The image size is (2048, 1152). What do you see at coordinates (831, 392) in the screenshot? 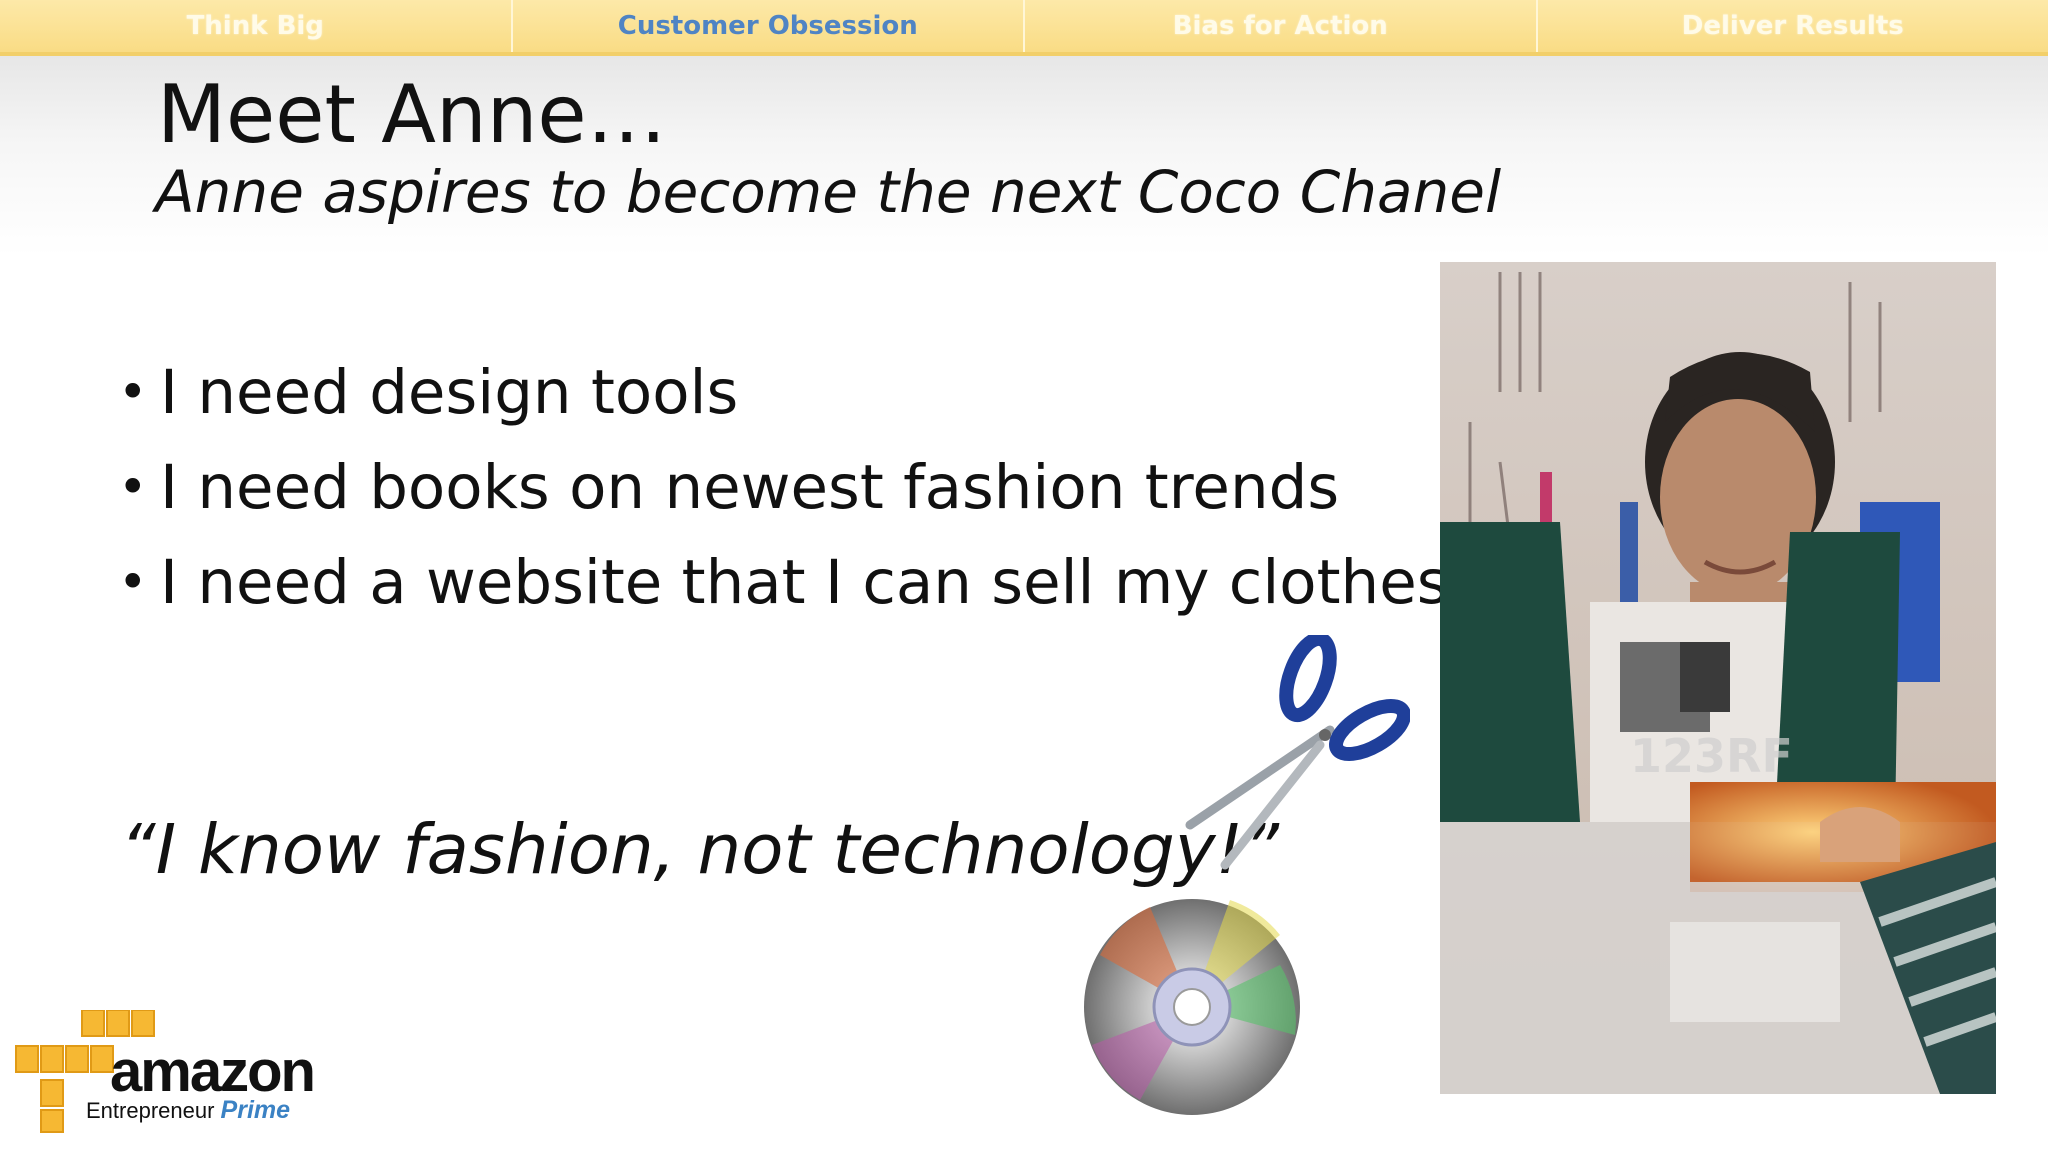
I see `bullet-item: • I need design tools` at bounding box center [831, 392].